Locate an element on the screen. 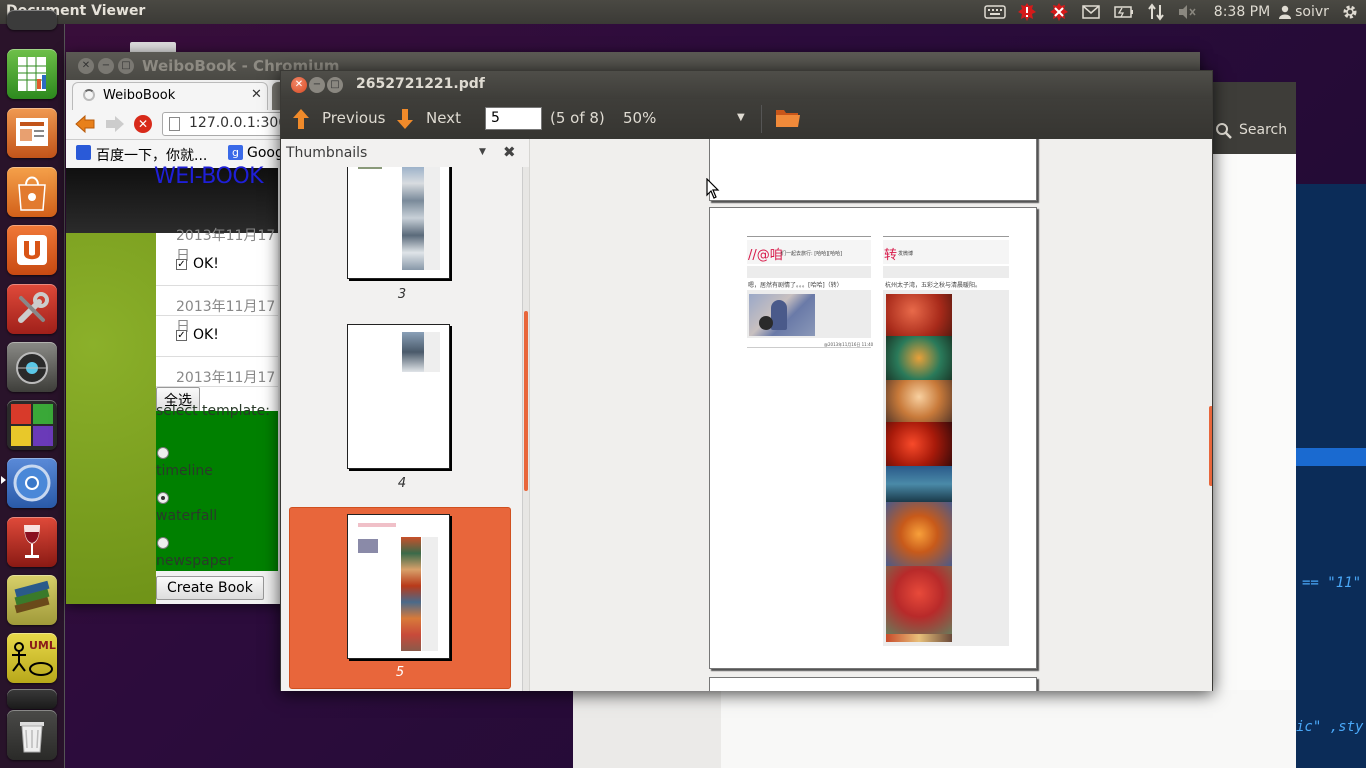 The height and width of the screenshot is (768, 1366). stop-loading-icon: ✕ is located at coordinates (143, 124).